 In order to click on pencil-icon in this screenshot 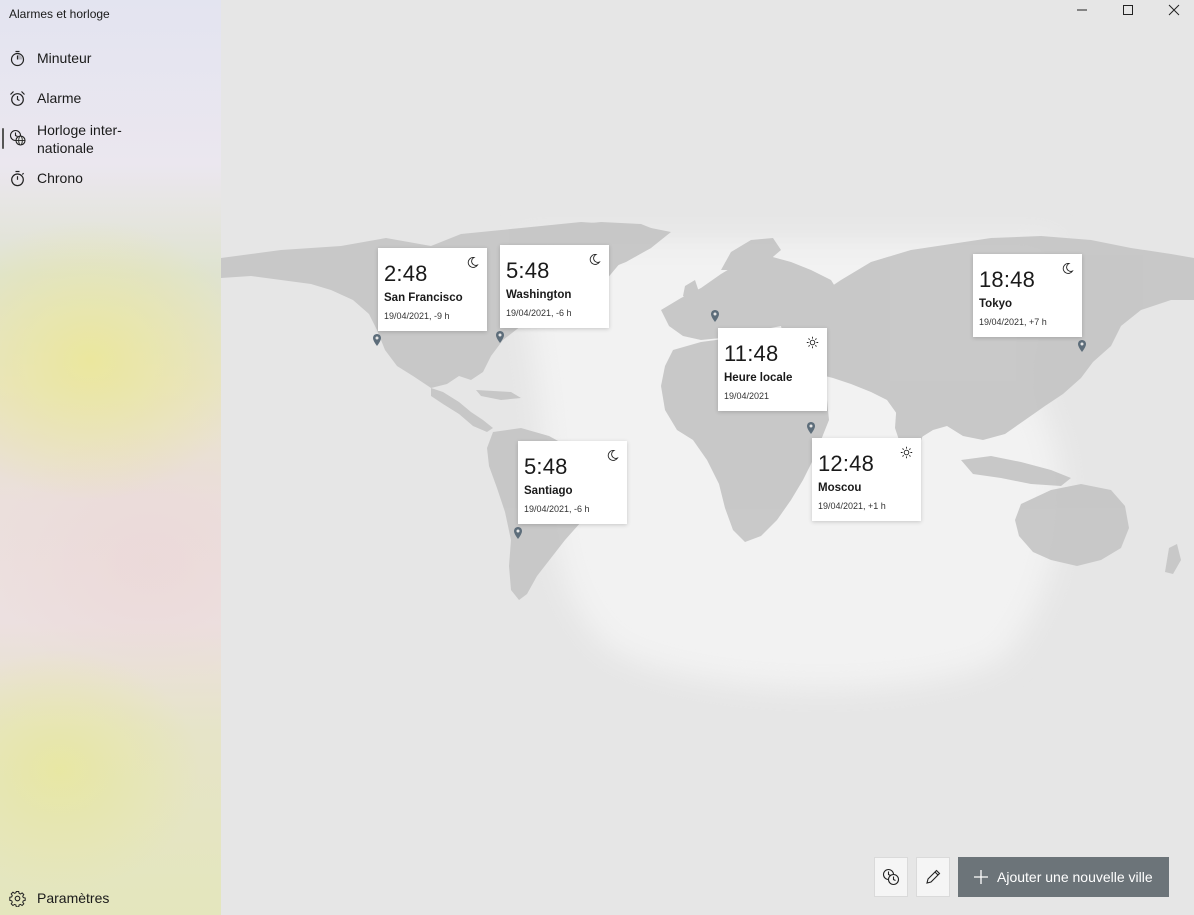, I will do `click(933, 876)`.